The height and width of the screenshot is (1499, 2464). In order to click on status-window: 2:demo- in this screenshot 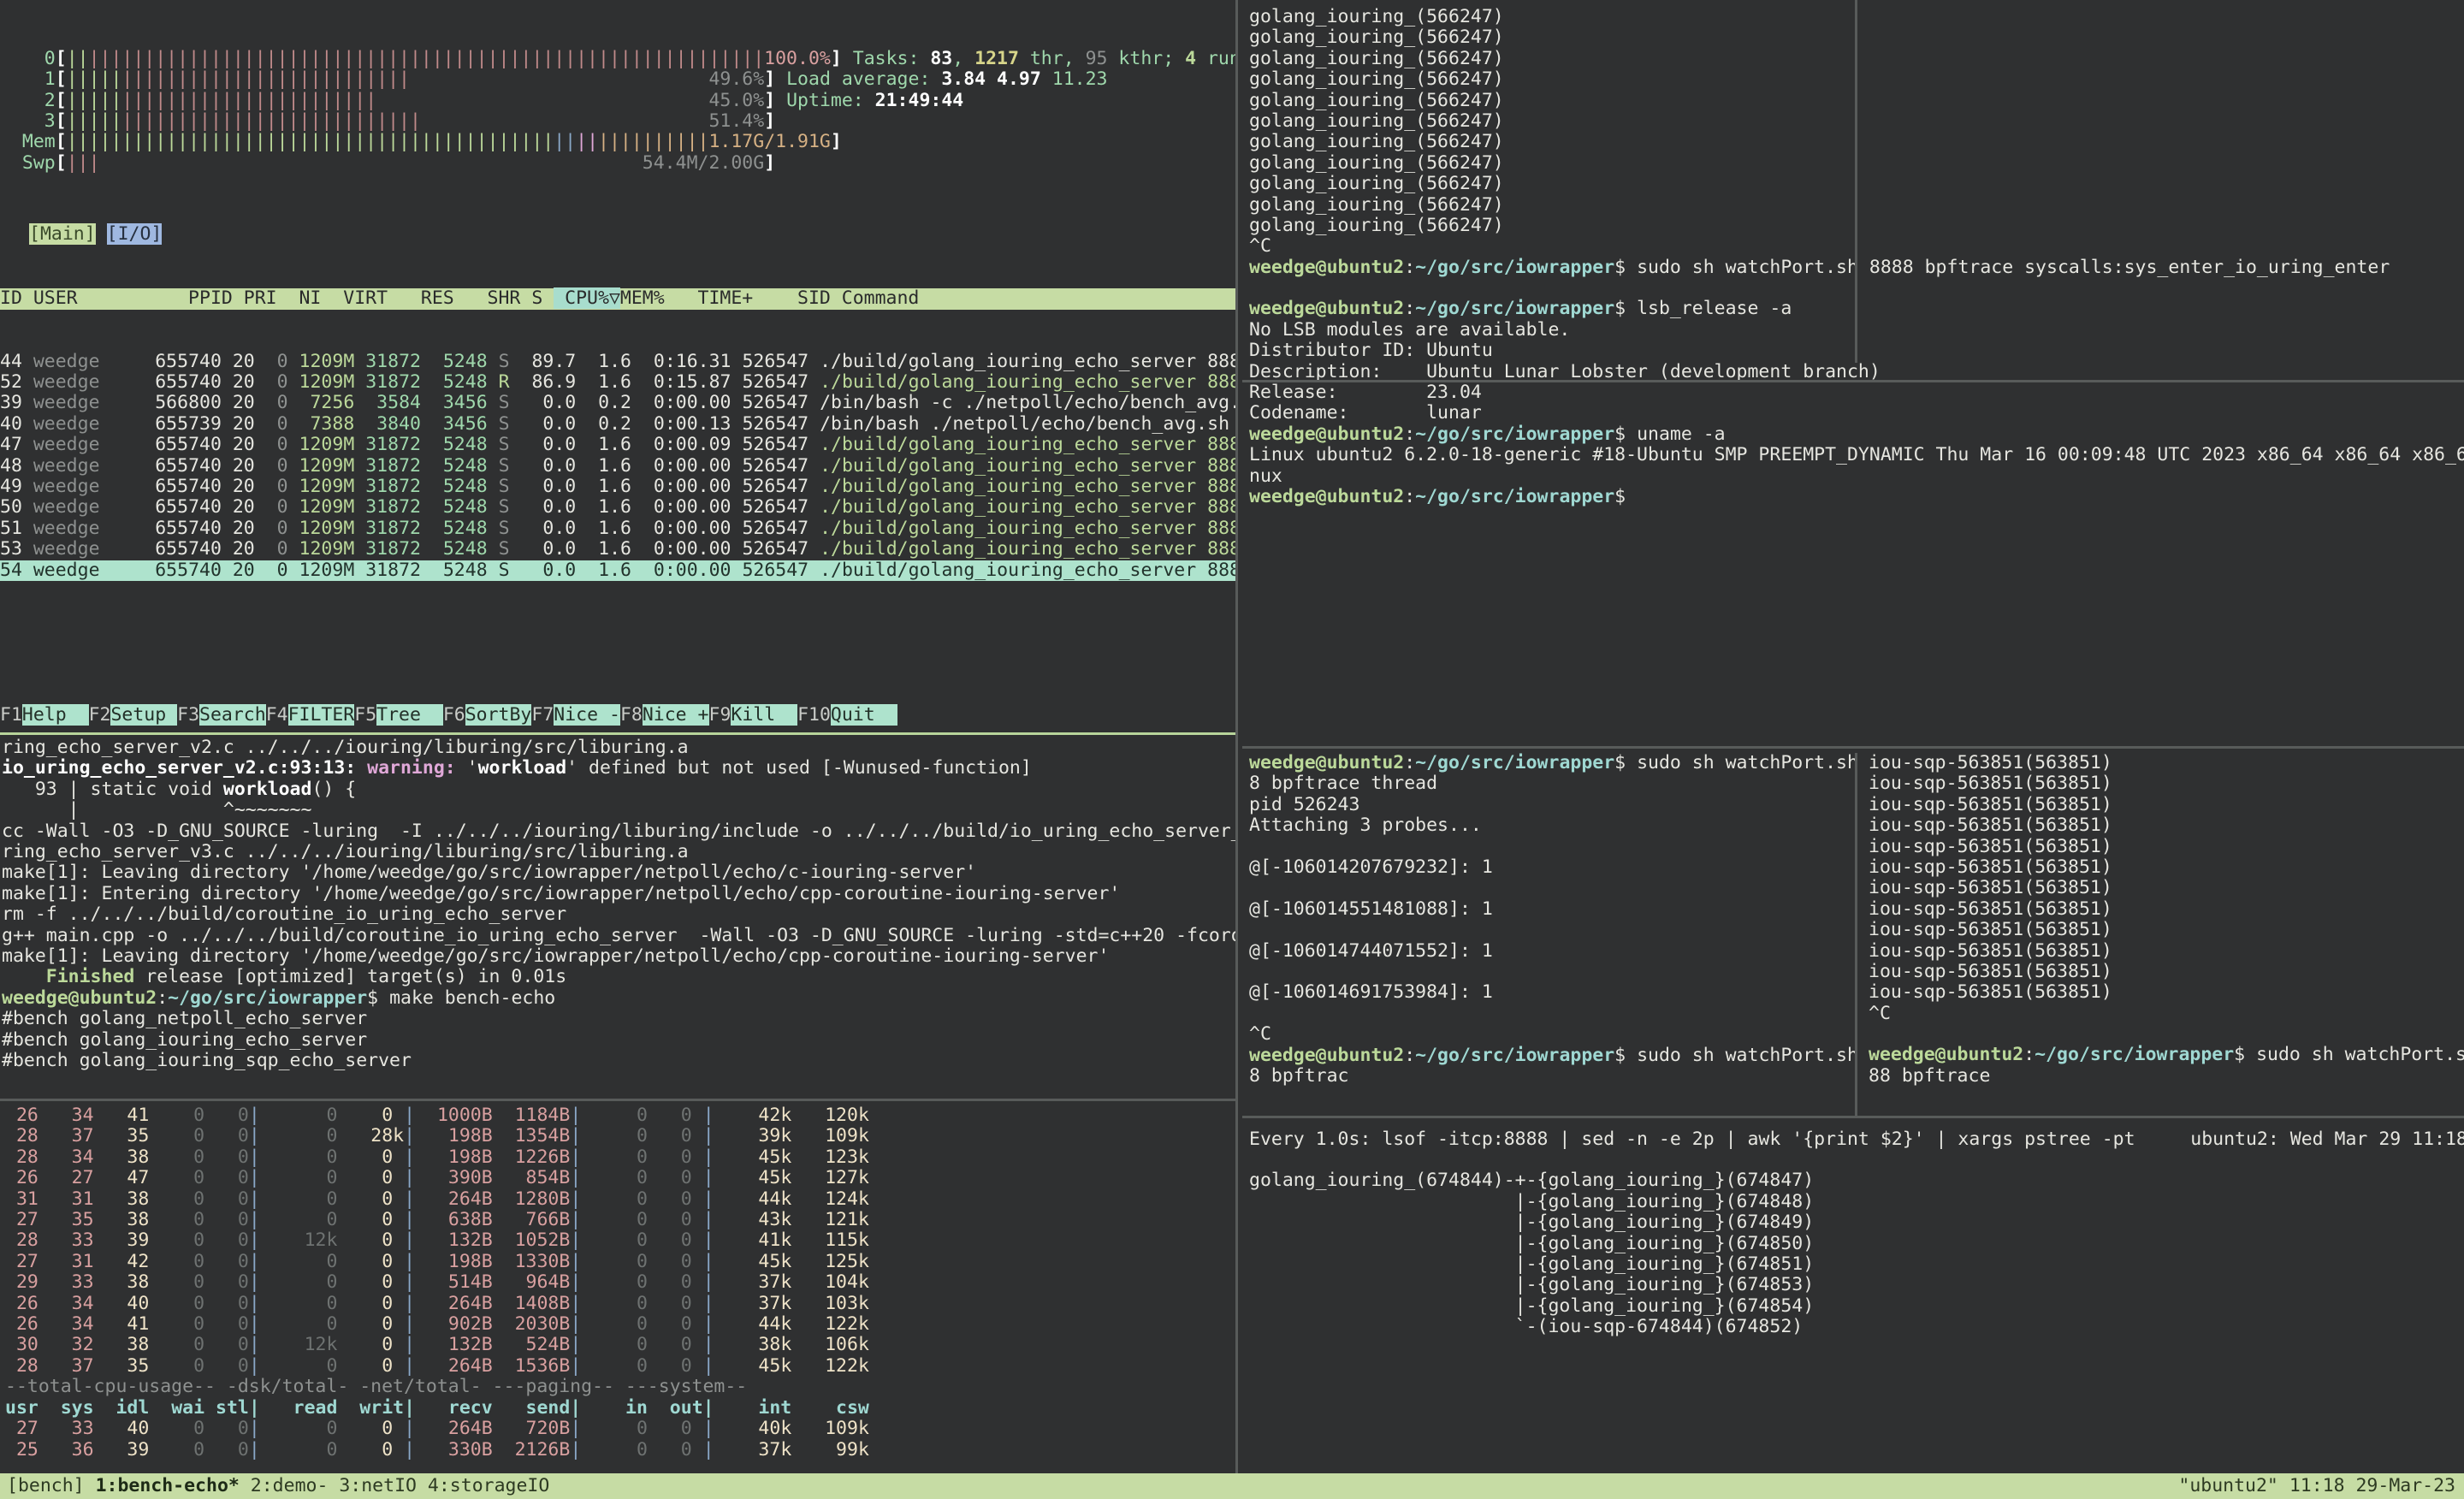, I will do `click(284, 1485)`.